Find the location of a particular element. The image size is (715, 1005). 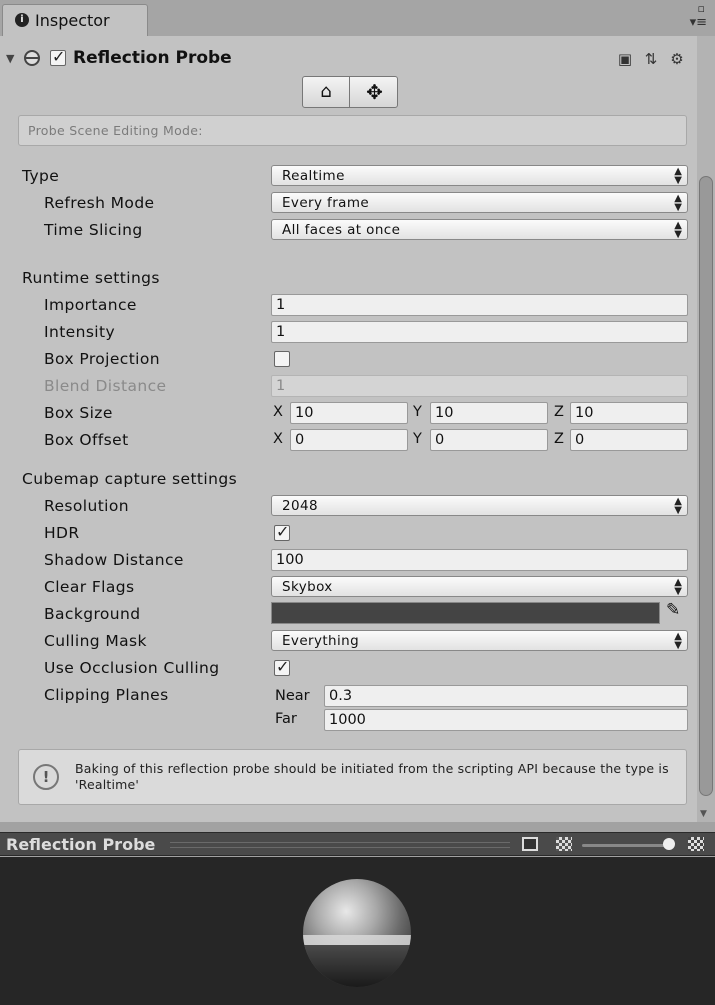

far-plane-field: 1000 is located at coordinates (506, 720).